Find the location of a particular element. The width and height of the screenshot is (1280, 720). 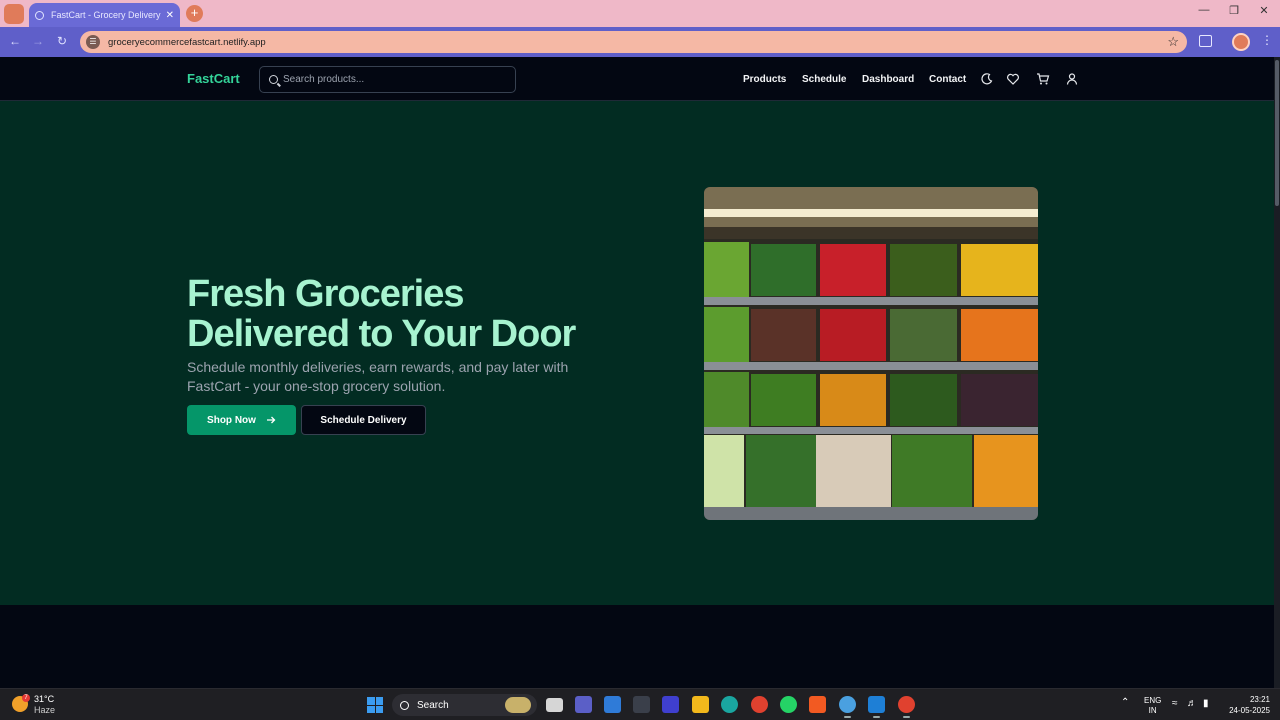

weather-badge: 7 is located at coordinates (26, 698).